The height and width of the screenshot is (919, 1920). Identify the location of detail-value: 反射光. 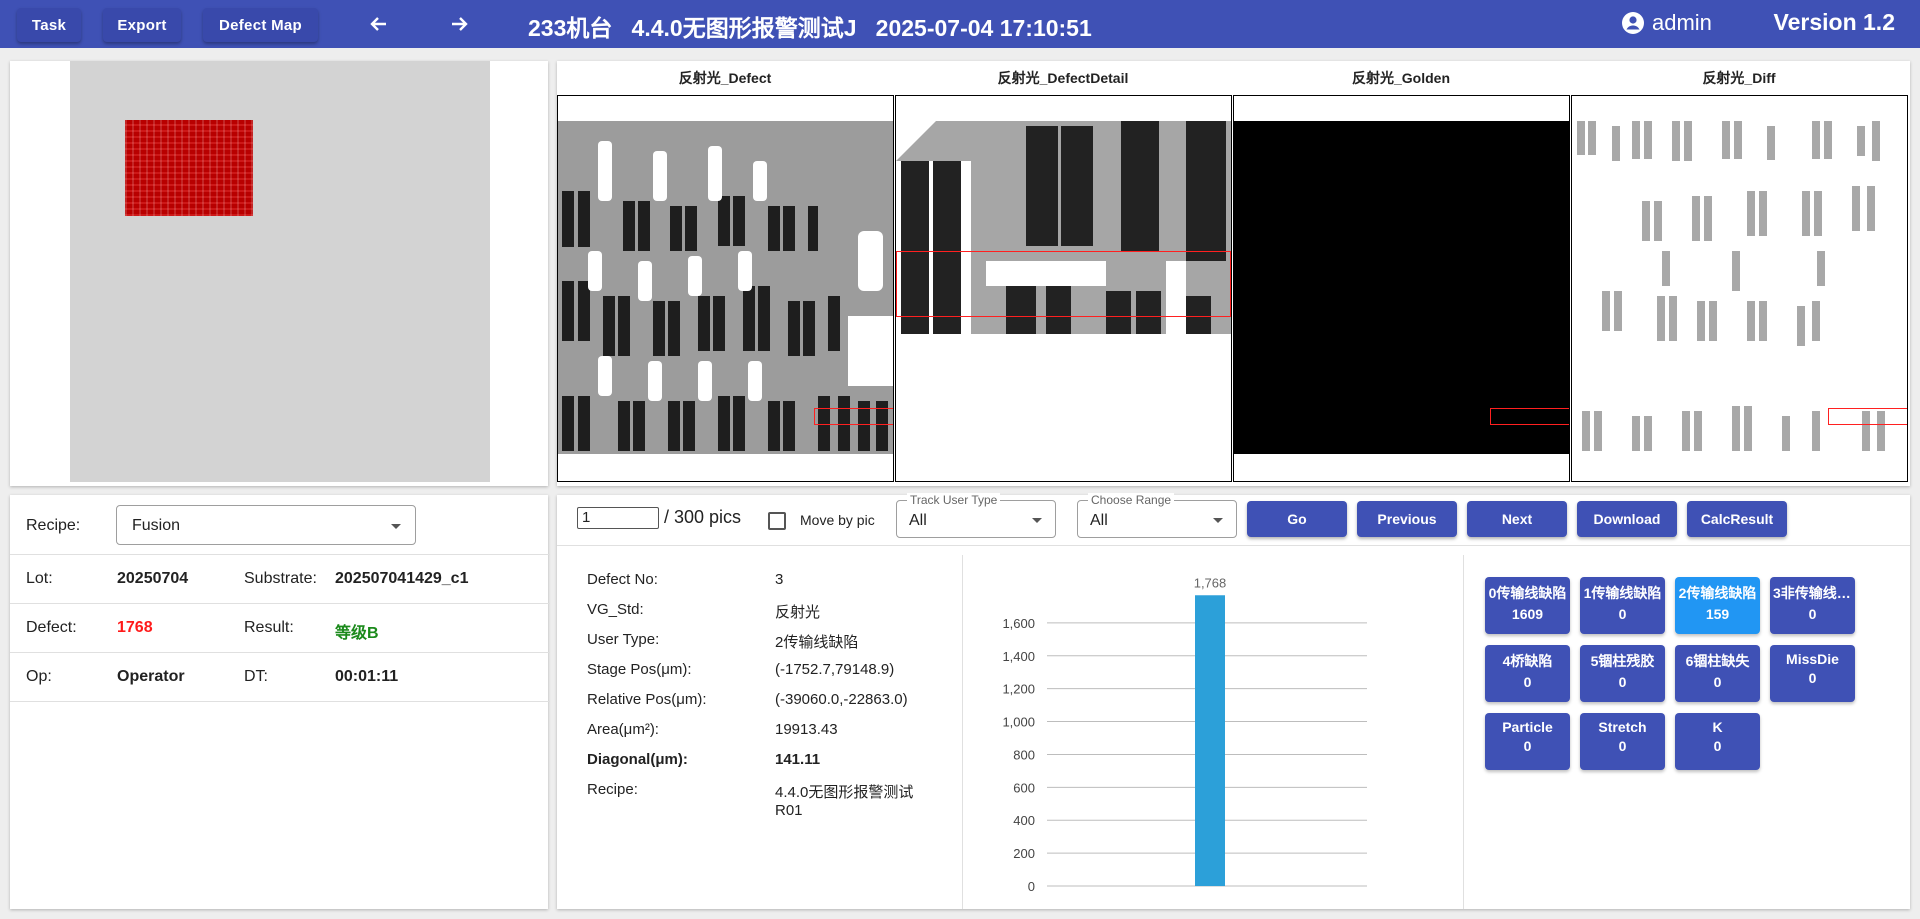
(798, 612).